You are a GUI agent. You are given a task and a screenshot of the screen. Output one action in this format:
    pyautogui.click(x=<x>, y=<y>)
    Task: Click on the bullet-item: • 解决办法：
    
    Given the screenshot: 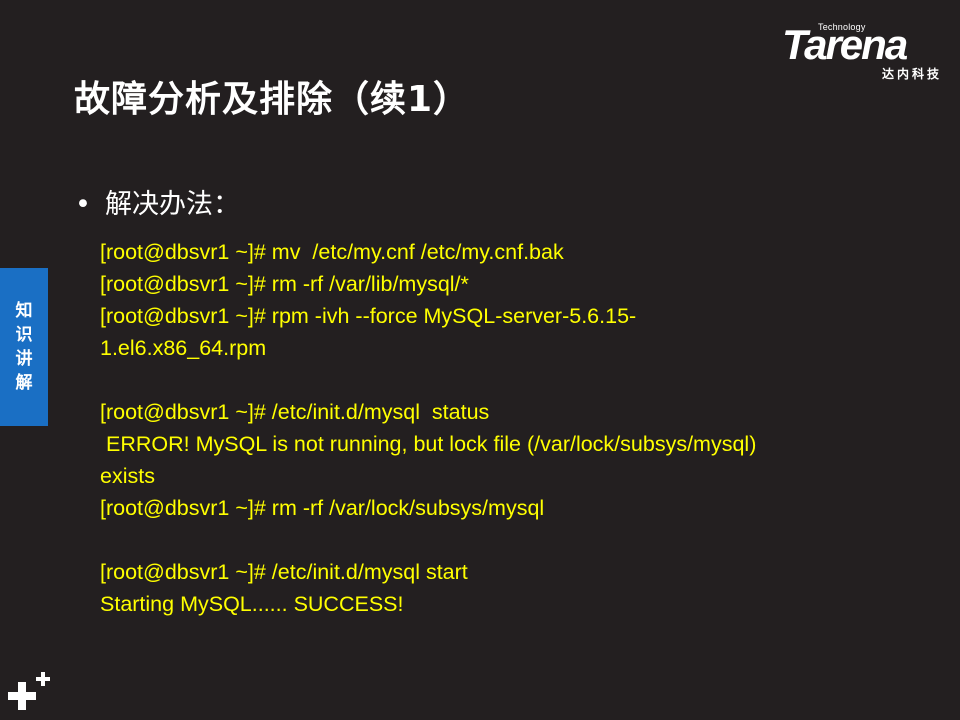 What is the action you would take?
    pyautogui.click(x=157, y=201)
    